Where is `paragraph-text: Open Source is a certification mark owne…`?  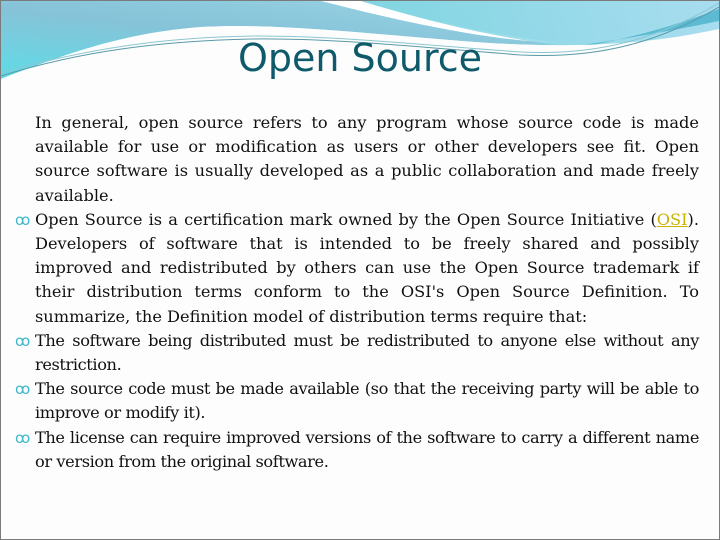 paragraph-text: Open Source is a certification mark owne… is located at coordinates (346, 219).